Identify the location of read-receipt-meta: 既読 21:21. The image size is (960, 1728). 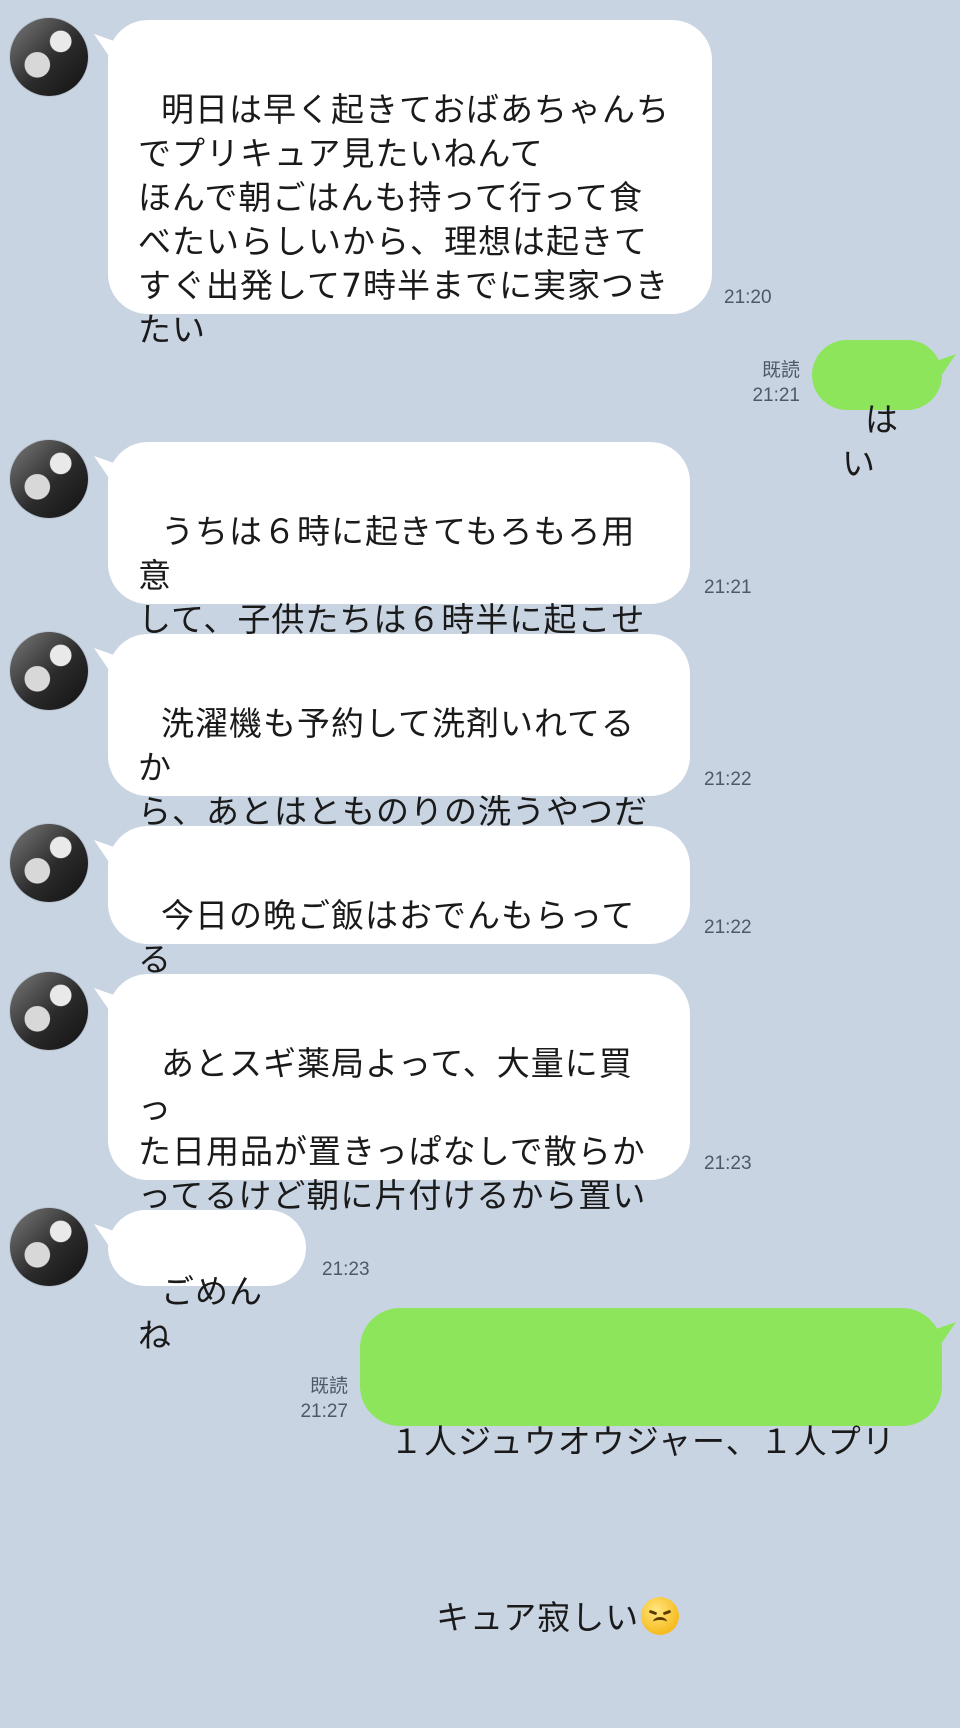
(765, 383).